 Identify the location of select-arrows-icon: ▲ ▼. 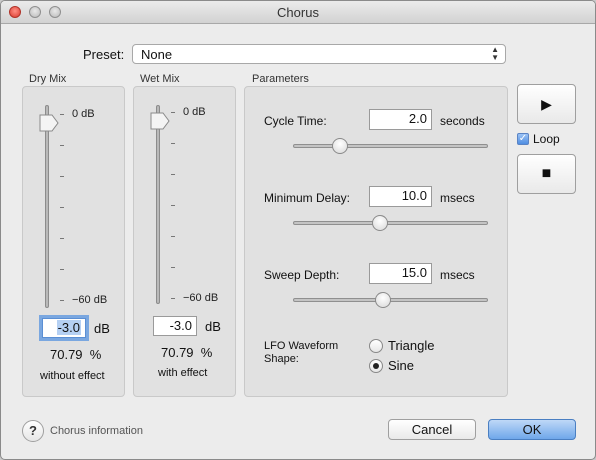
(495, 53).